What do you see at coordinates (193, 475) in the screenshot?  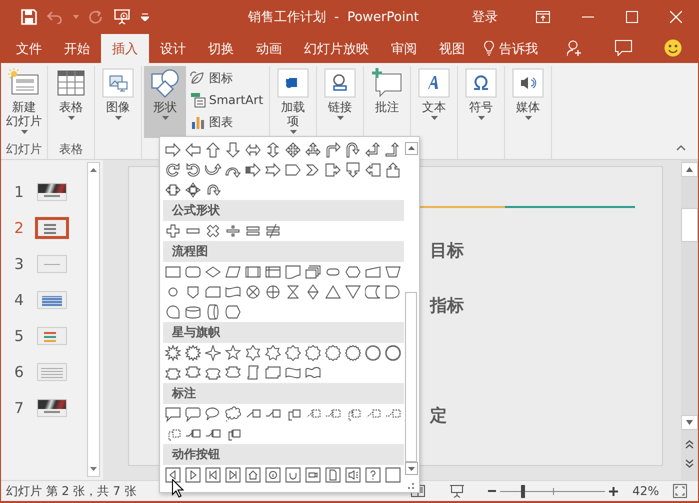 I see `forward-button-icon` at bounding box center [193, 475].